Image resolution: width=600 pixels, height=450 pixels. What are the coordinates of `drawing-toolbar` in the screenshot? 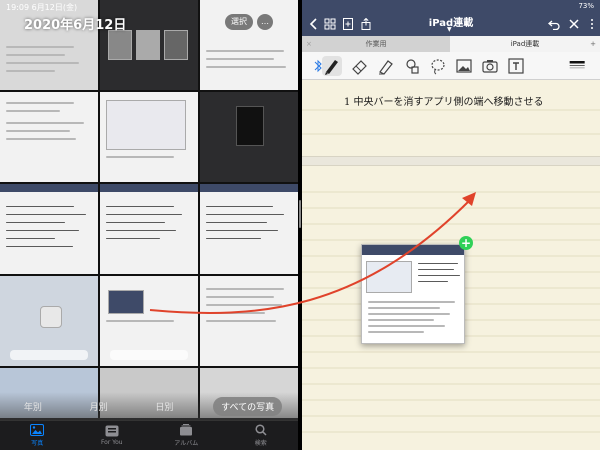 It's located at (451, 66).